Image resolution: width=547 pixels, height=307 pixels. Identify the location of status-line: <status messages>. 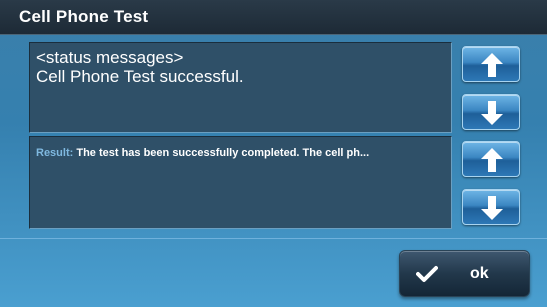
(110, 57).